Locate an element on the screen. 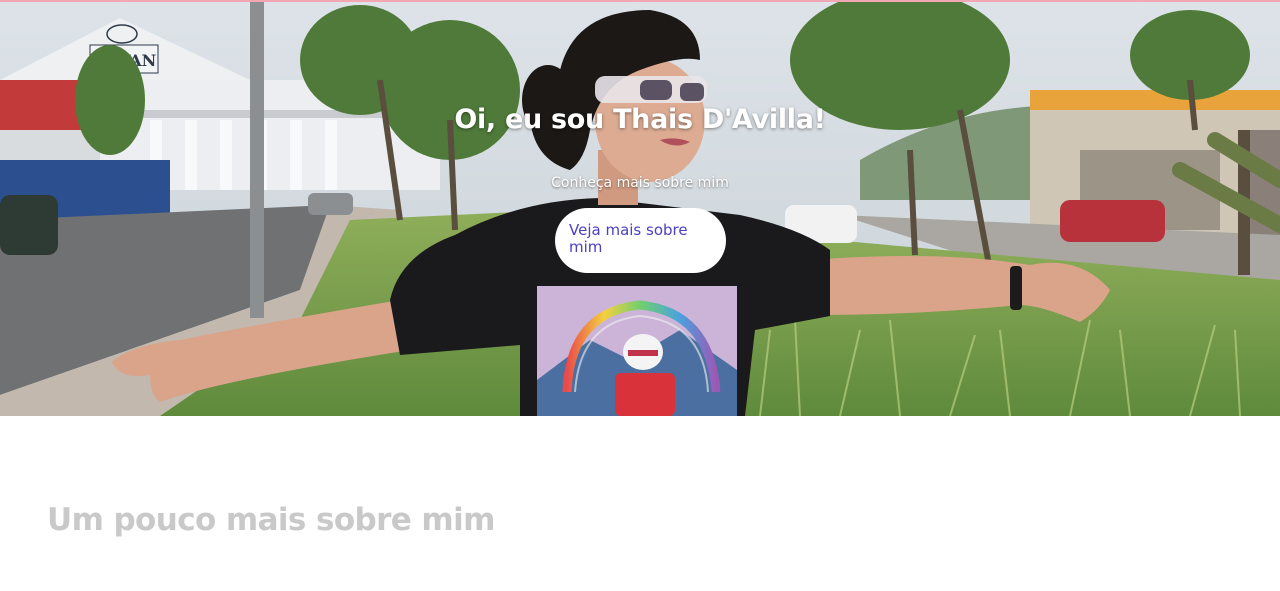 The width and height of the screenshot is (1280, 591). top-accent-line is located at coordinates (640, 1).